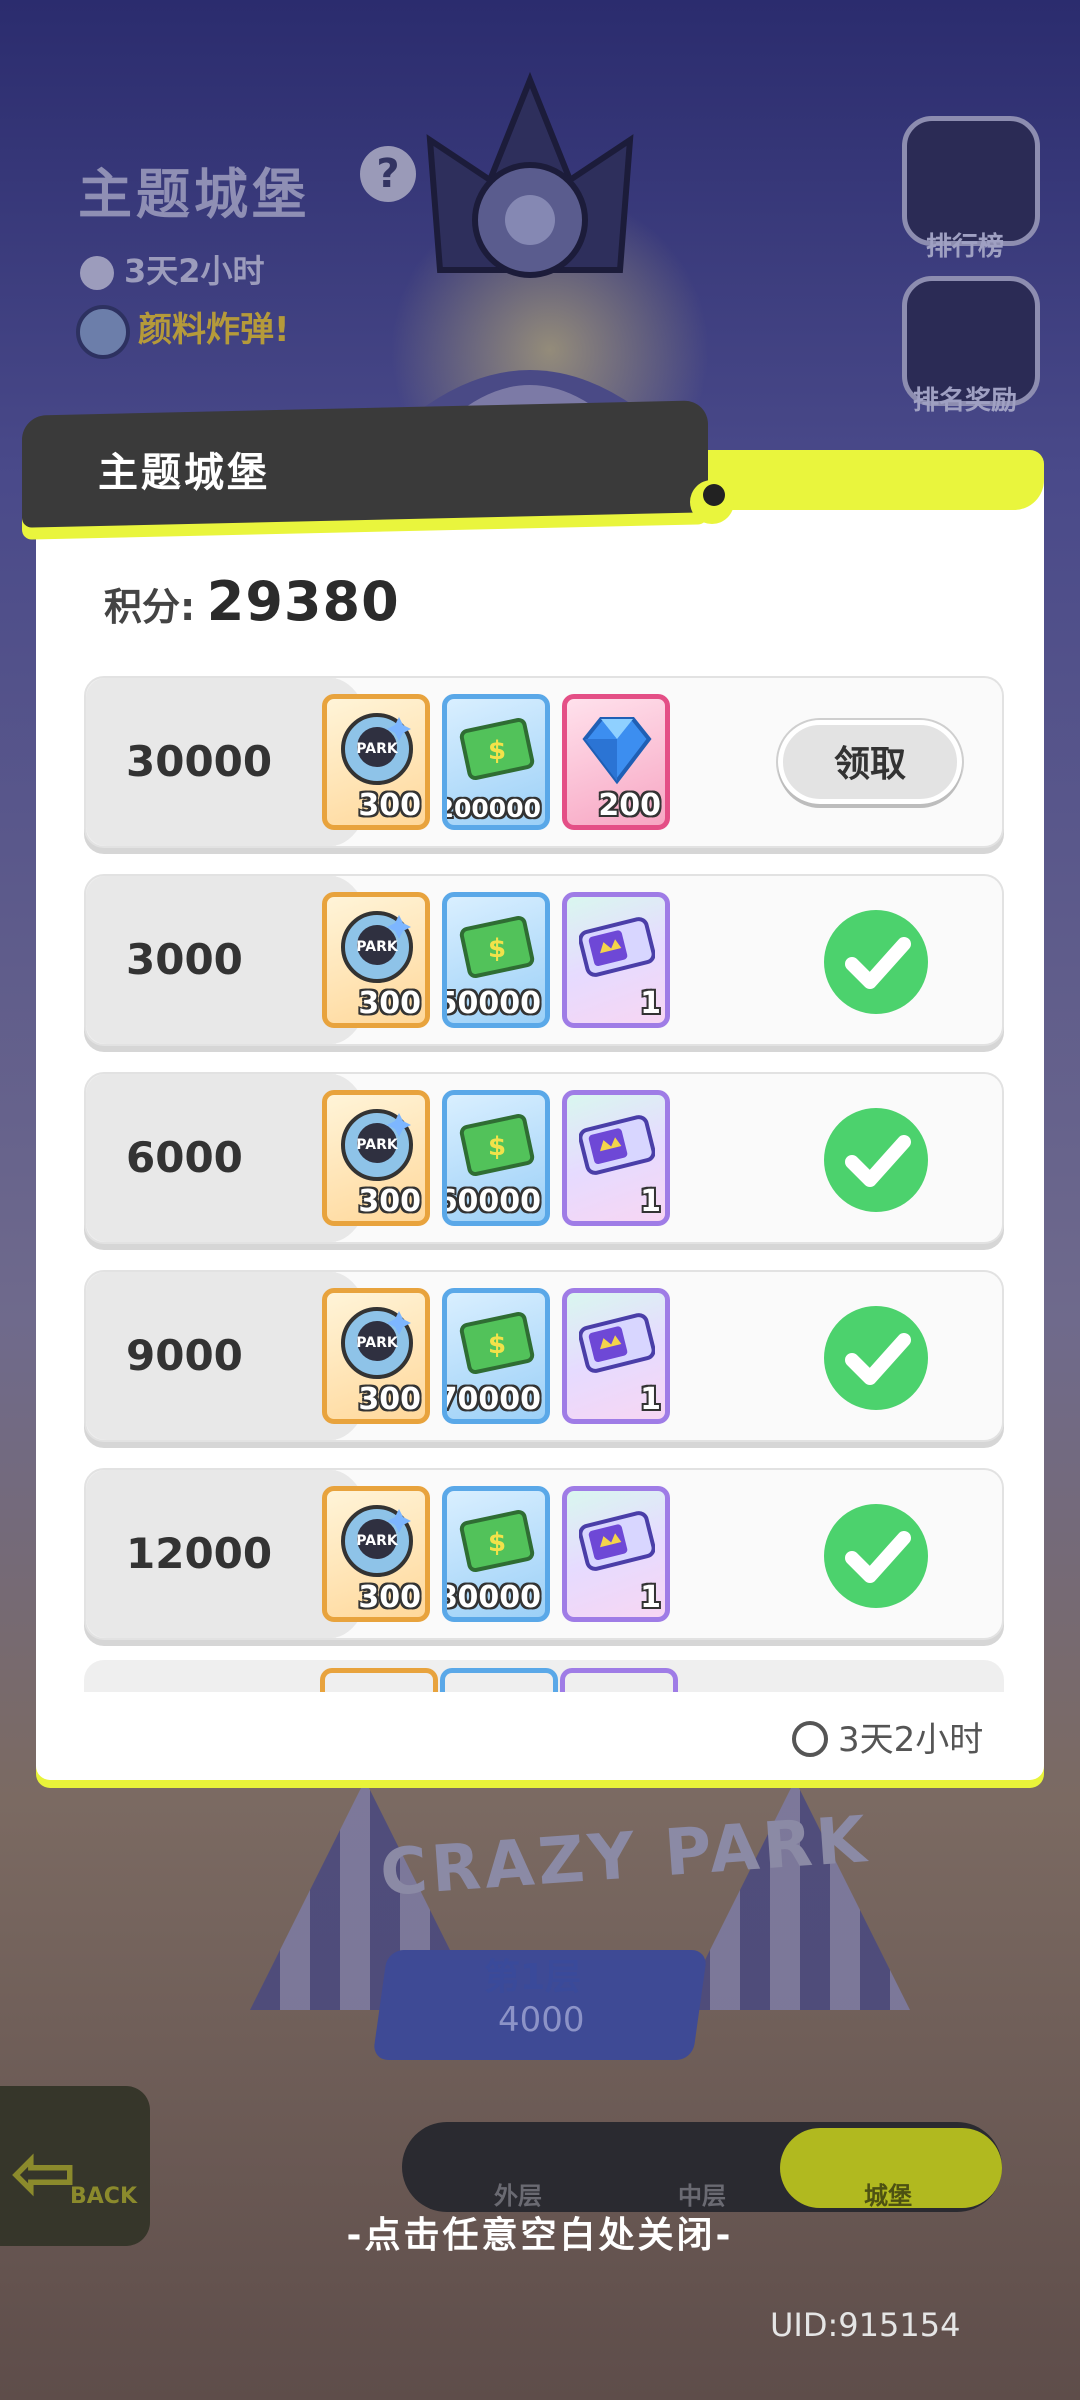  I want to click on modal-timer-text: 3天2小时, so click(911, 1740).